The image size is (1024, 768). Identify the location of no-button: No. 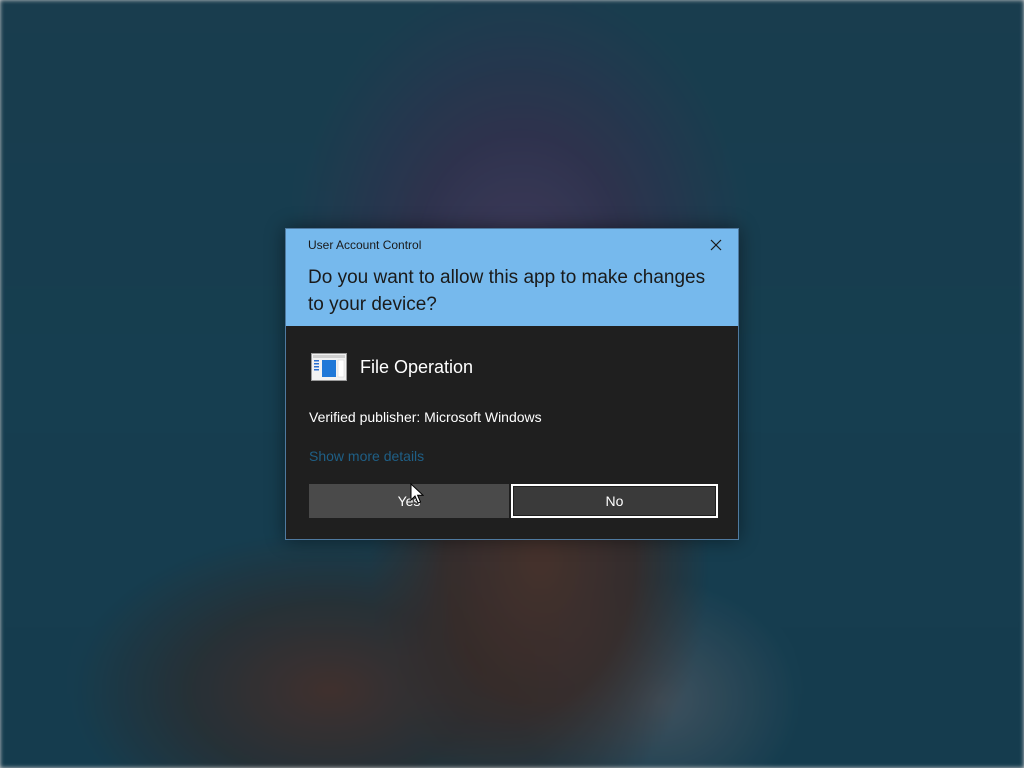
(614, 501).